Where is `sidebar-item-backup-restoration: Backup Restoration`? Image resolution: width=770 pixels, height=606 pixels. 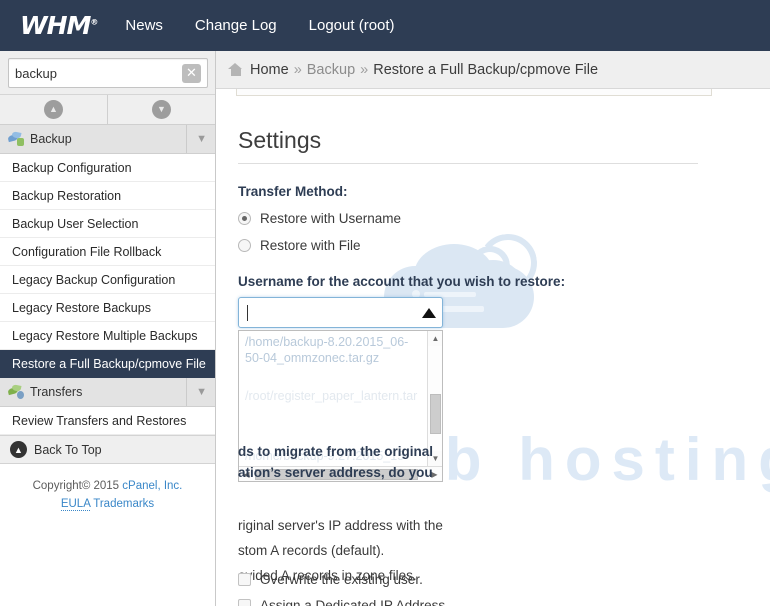
sidebar-item-backup-restoration: Backup Restoration is located at coordinates (107, 196).